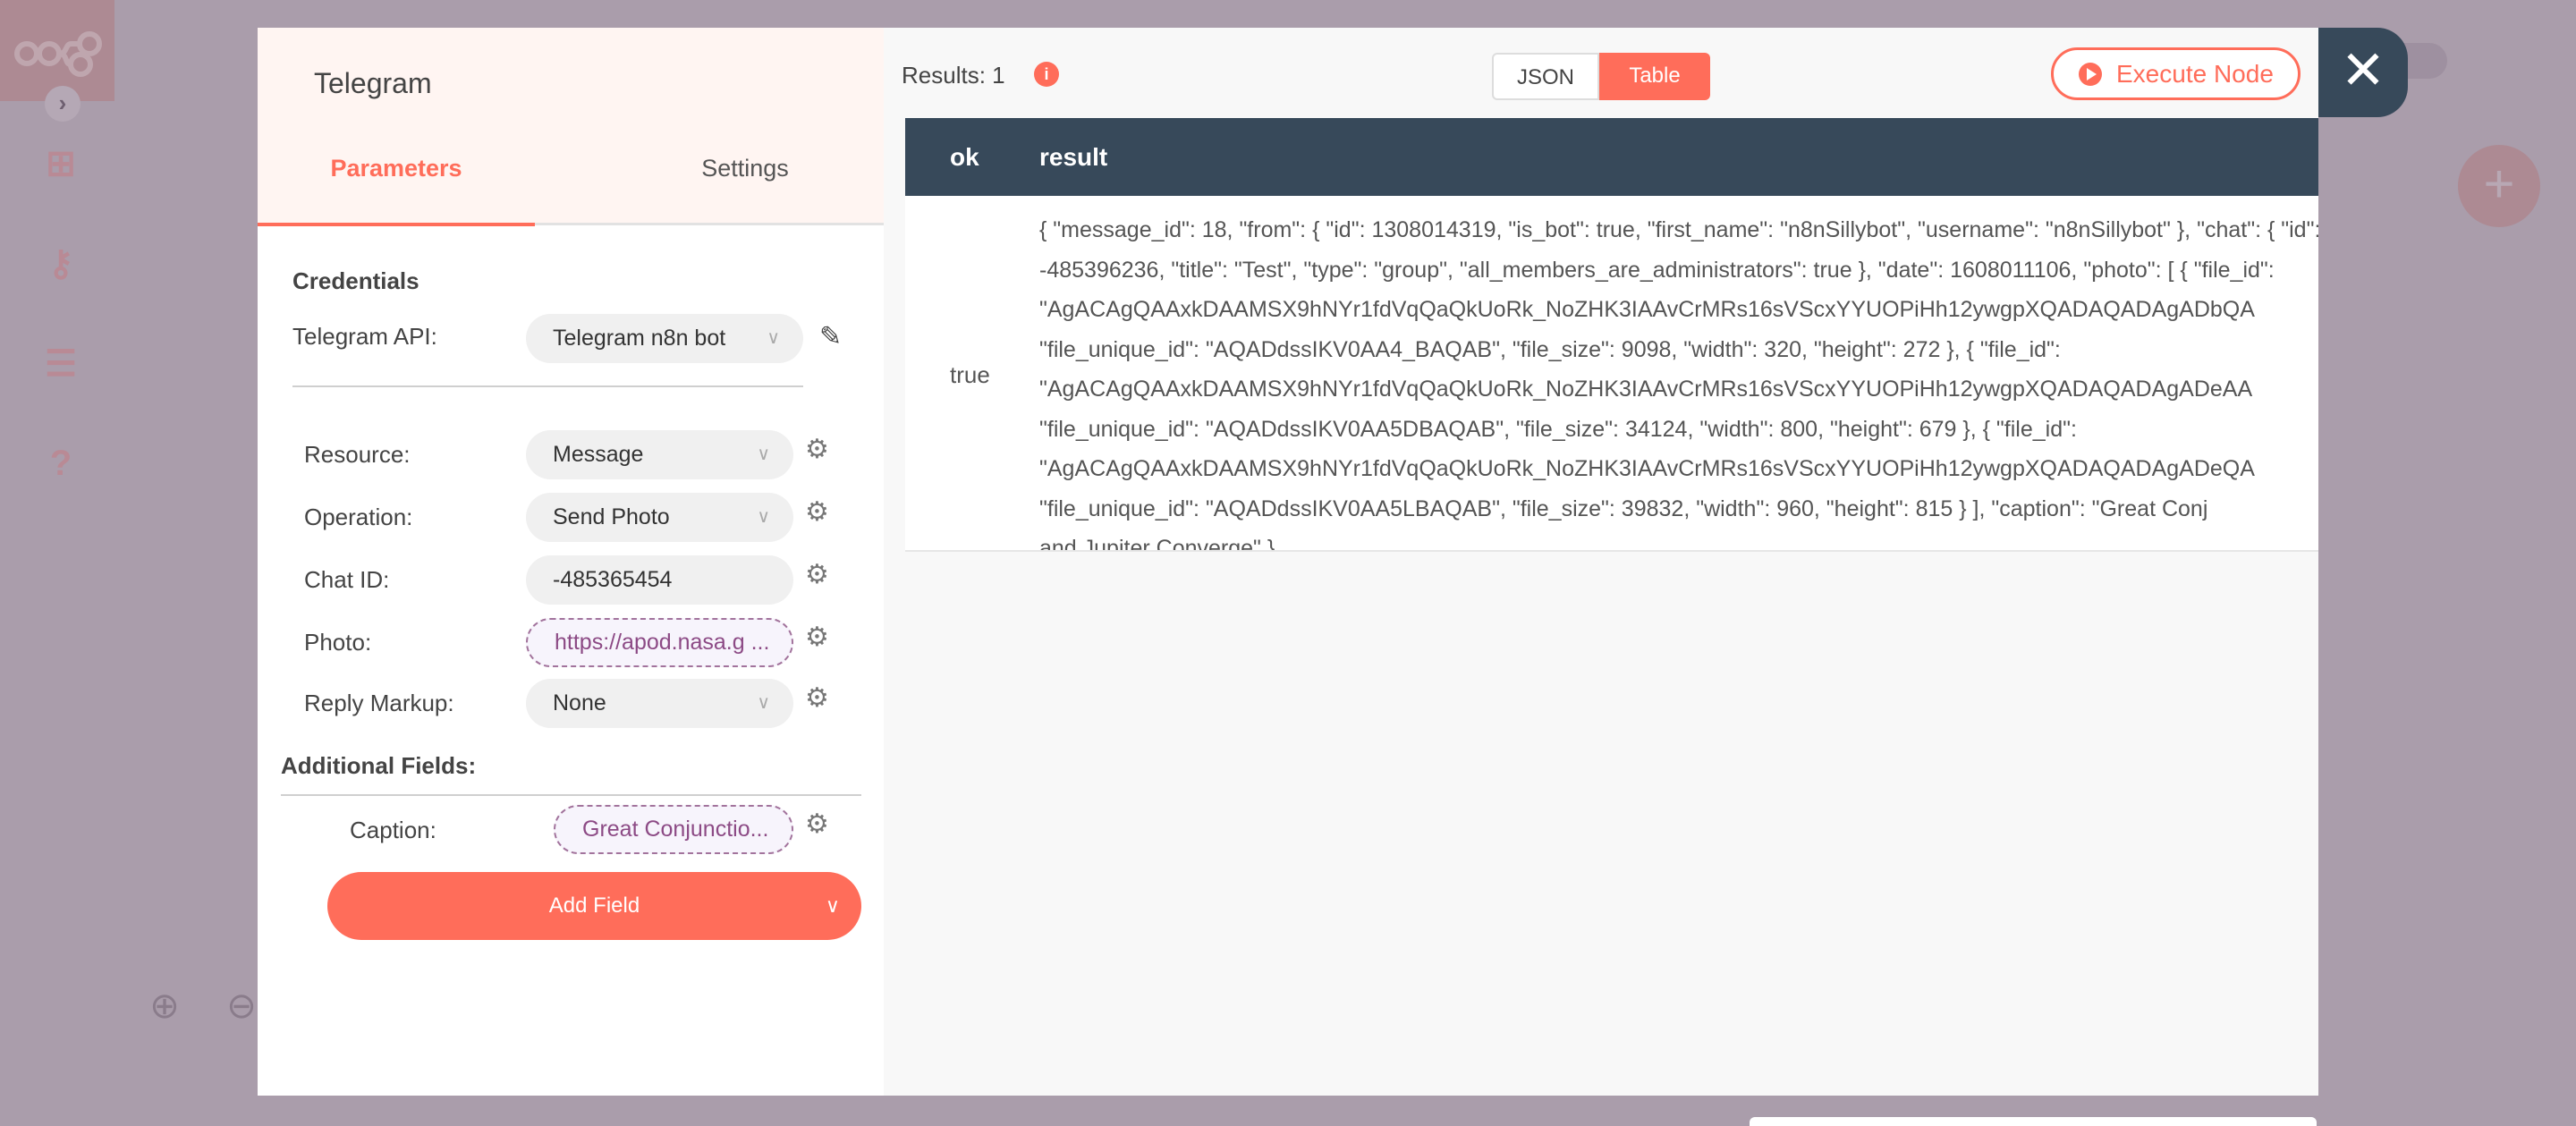 Image resolution: width=2576 pixels, height=1126 pixels. I want to click on info-icon: i, so click(1046, 74).